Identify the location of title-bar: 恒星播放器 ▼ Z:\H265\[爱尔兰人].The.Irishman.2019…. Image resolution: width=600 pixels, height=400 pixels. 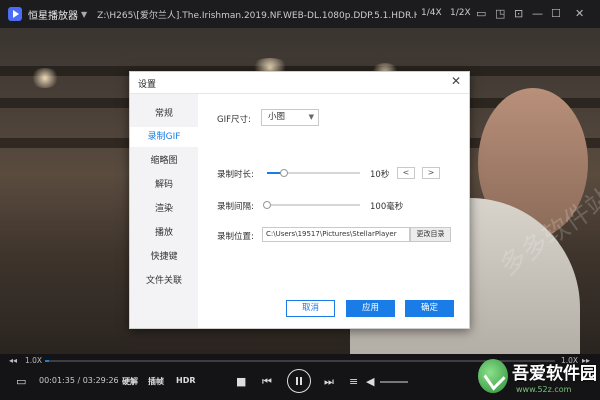
(300, 14).